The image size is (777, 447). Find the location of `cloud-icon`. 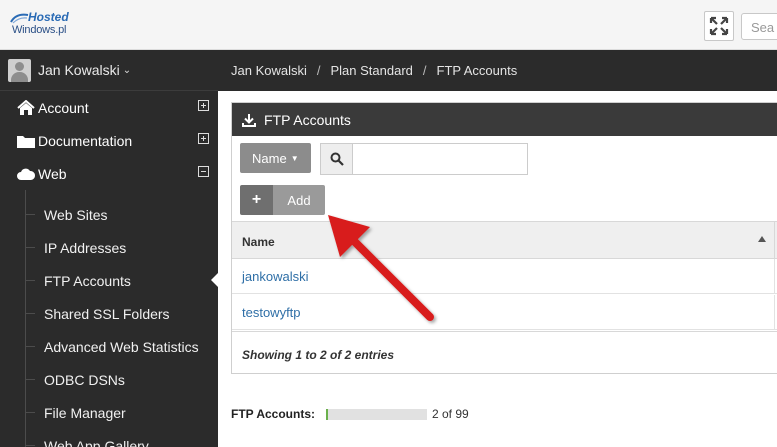

cloud-icon is located at coordinates (26, 174).